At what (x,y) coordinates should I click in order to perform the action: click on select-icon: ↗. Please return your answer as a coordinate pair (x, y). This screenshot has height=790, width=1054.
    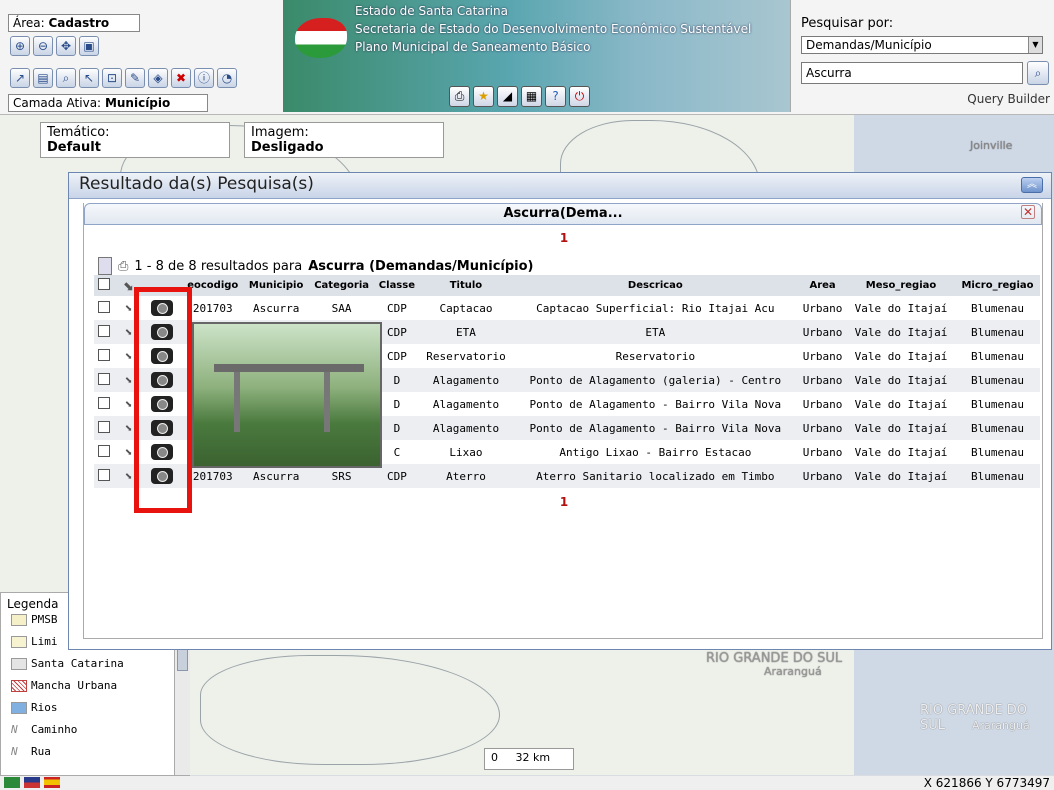
    Looking at the image, I should click on (20, 78).